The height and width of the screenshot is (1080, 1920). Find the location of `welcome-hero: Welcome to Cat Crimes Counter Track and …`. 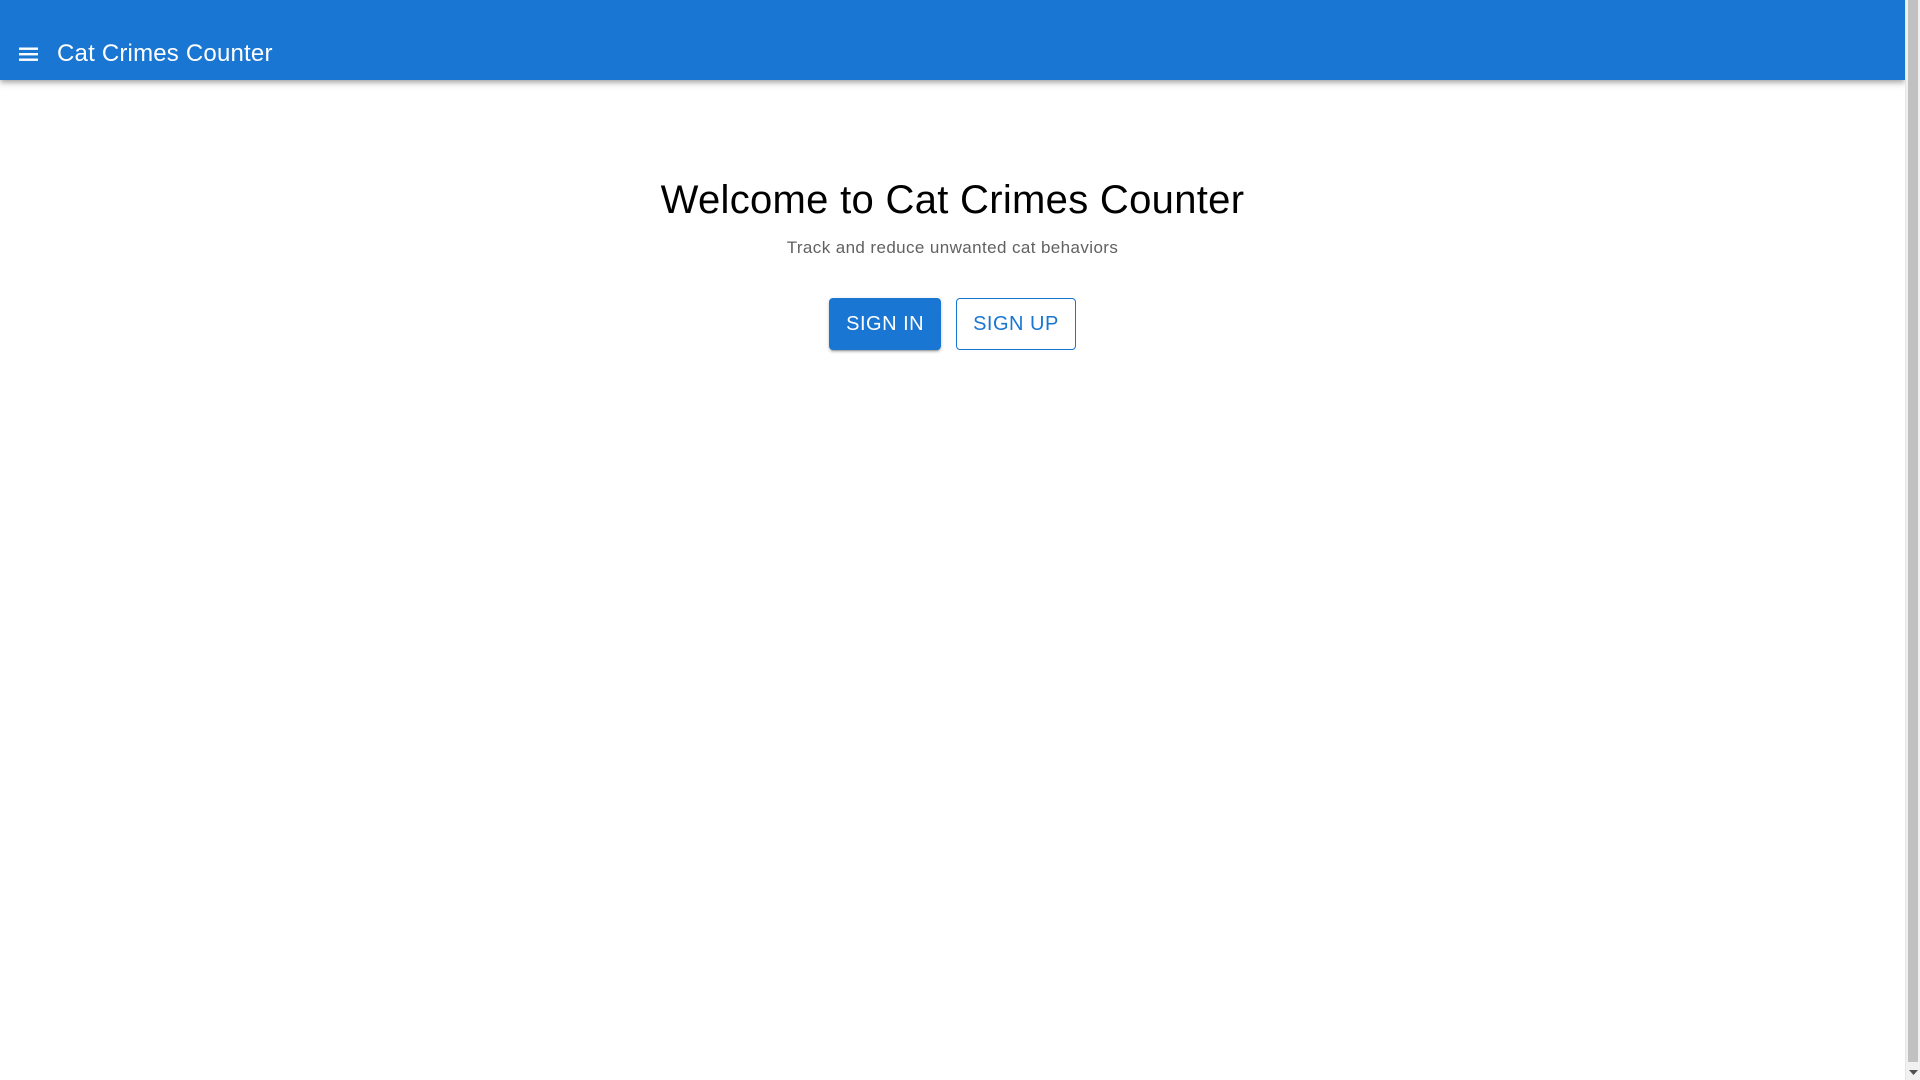

welcome-hero: Welcome to Cat Crimes Counter Track and … is located at coordinates (952, 215).